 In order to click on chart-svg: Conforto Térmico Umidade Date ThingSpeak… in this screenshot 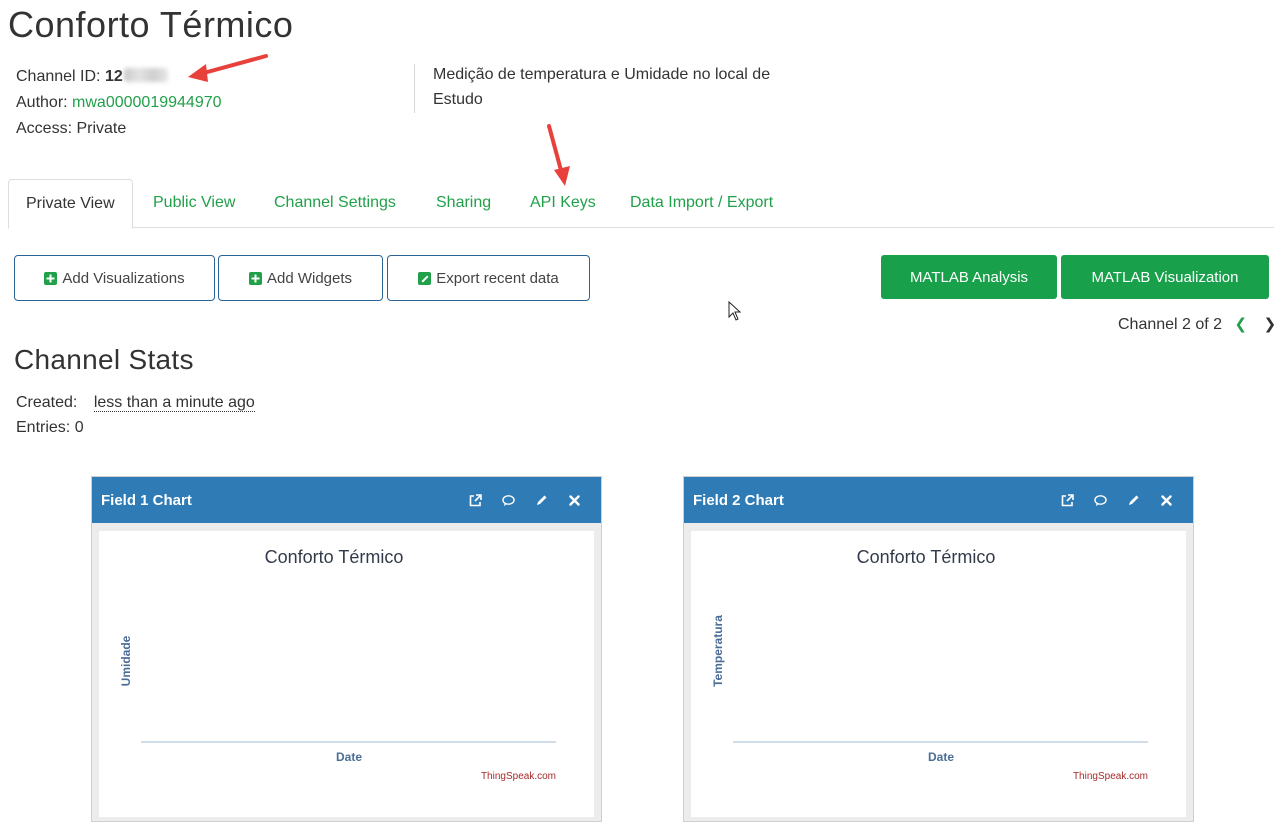, I will do `click(337, 664)`.